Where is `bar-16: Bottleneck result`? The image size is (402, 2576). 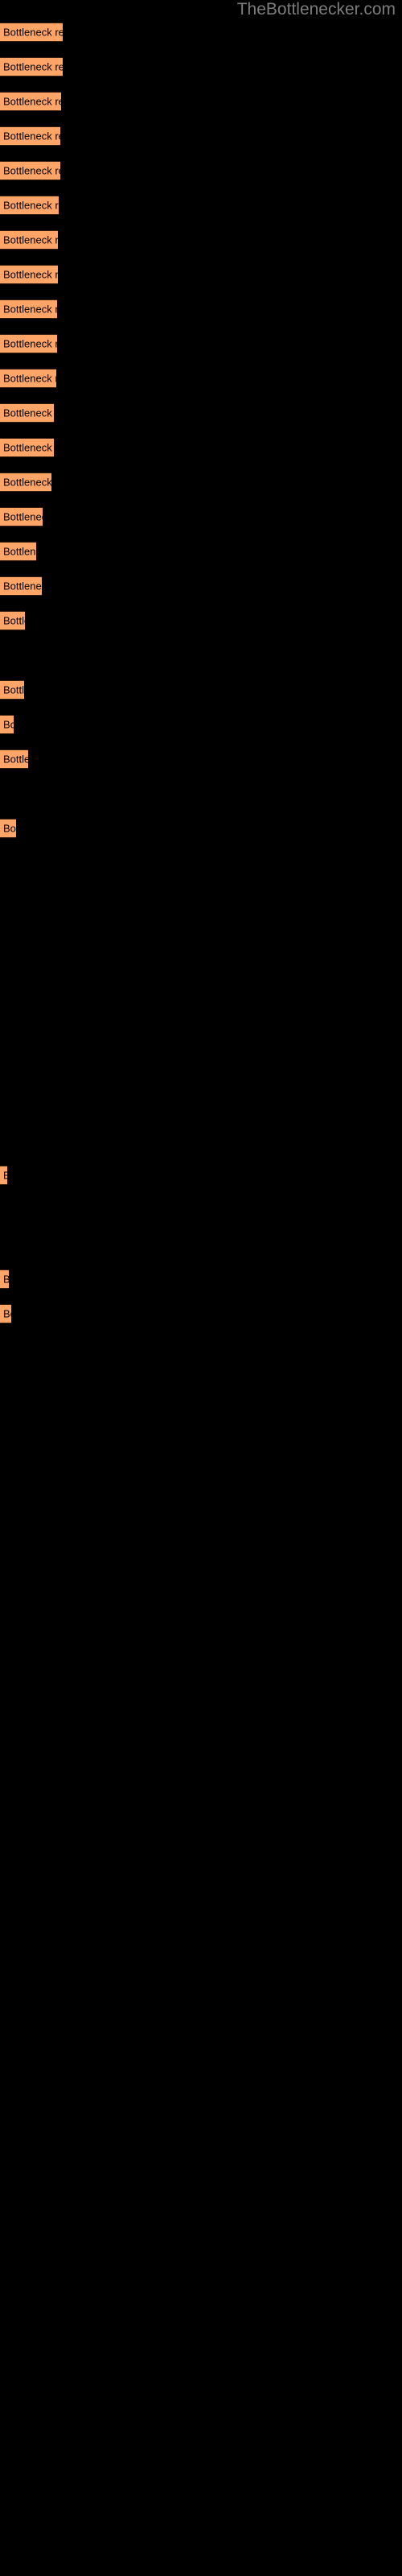
bar-16: Bottleneck result is located at coordinates (18, 551).